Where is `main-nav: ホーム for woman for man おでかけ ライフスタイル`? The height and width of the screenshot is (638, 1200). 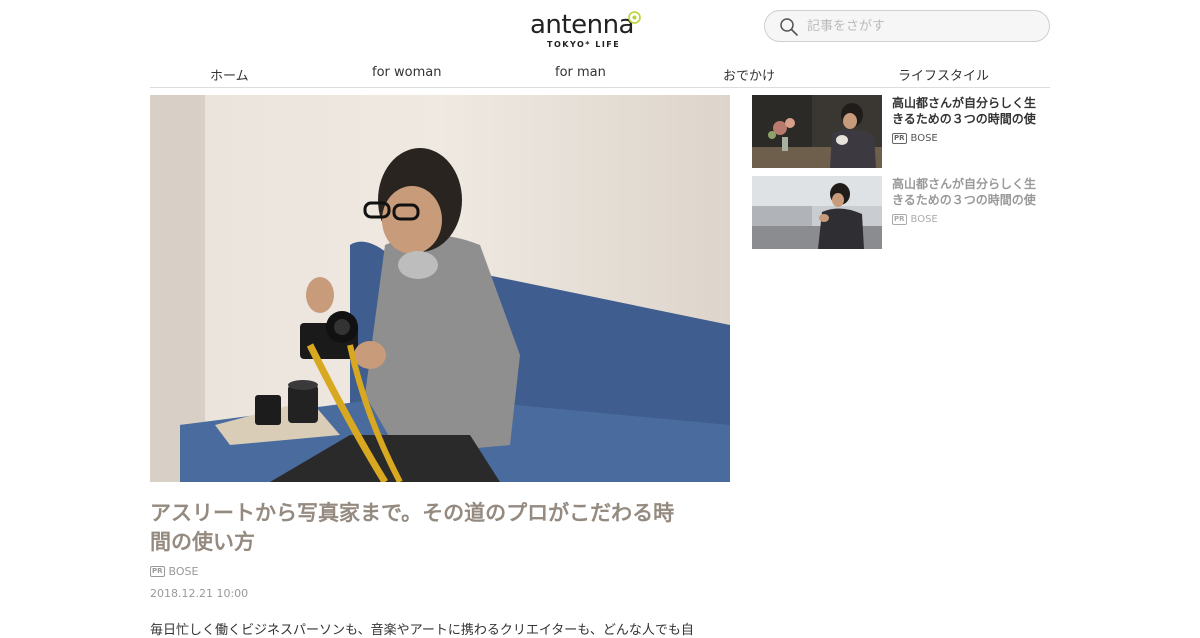
main-nav: ホーム for woman for man おでかけ ライフスタイル is located at coordinates (600, 74).